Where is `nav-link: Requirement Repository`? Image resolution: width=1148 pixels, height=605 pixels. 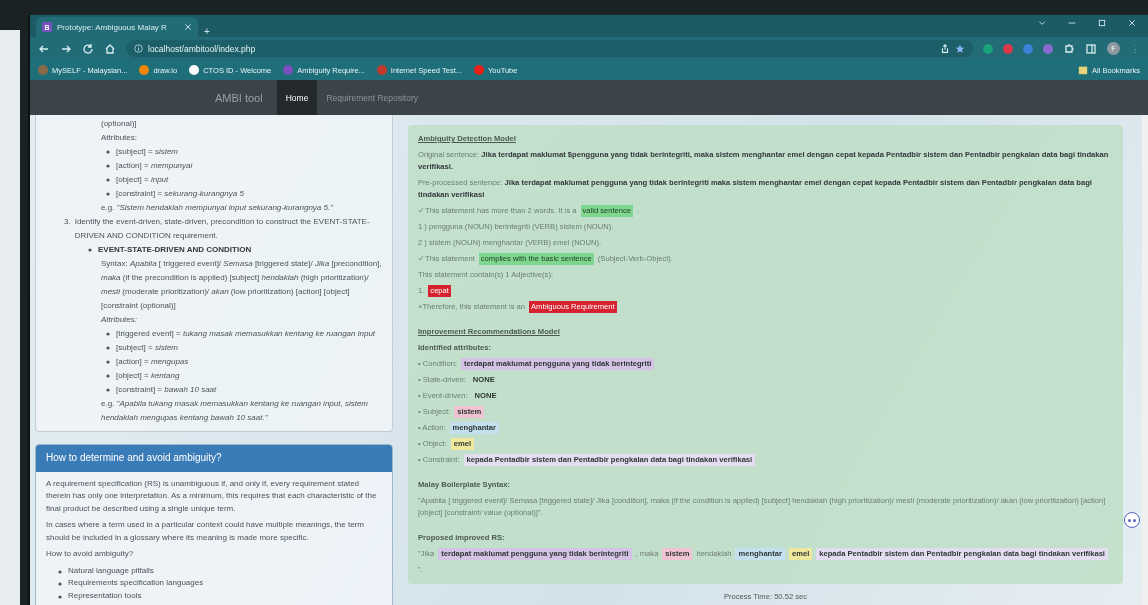 nav-link: Requirement Repository is located at coordinates (372, 97).